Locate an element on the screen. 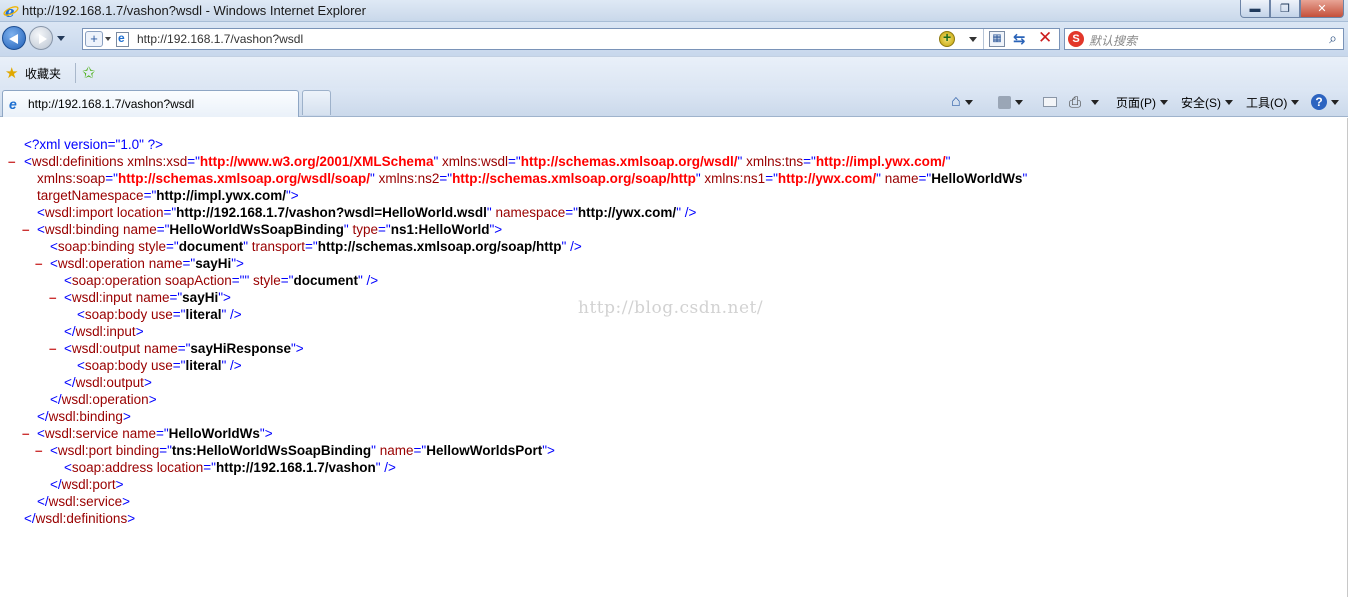  attr-value: tns:HelloWorldWsSoapBinding is located at coordinates (271, 450).